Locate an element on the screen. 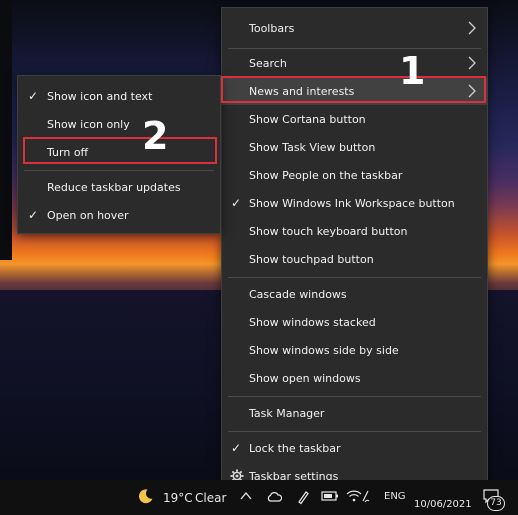 The image size is (518, 515). menu-item-label: Show open windows is located at coordinates (305, 378).